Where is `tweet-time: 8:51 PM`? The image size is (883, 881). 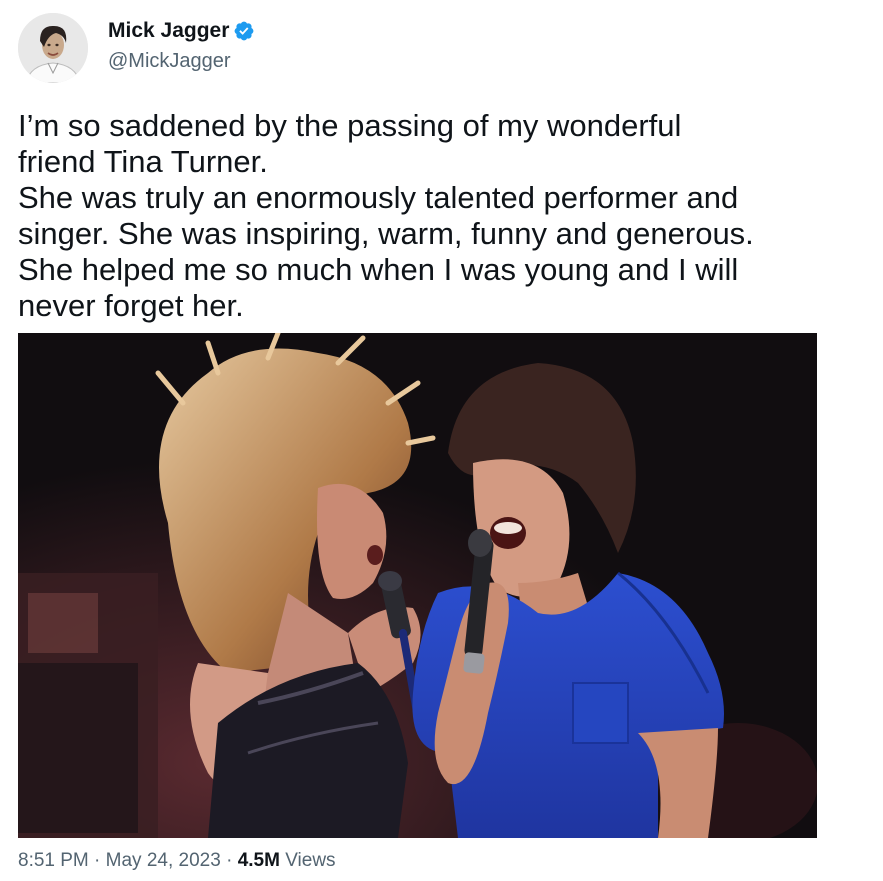 tweet-time: 8:51 PM is located at coordinates (53, 860).